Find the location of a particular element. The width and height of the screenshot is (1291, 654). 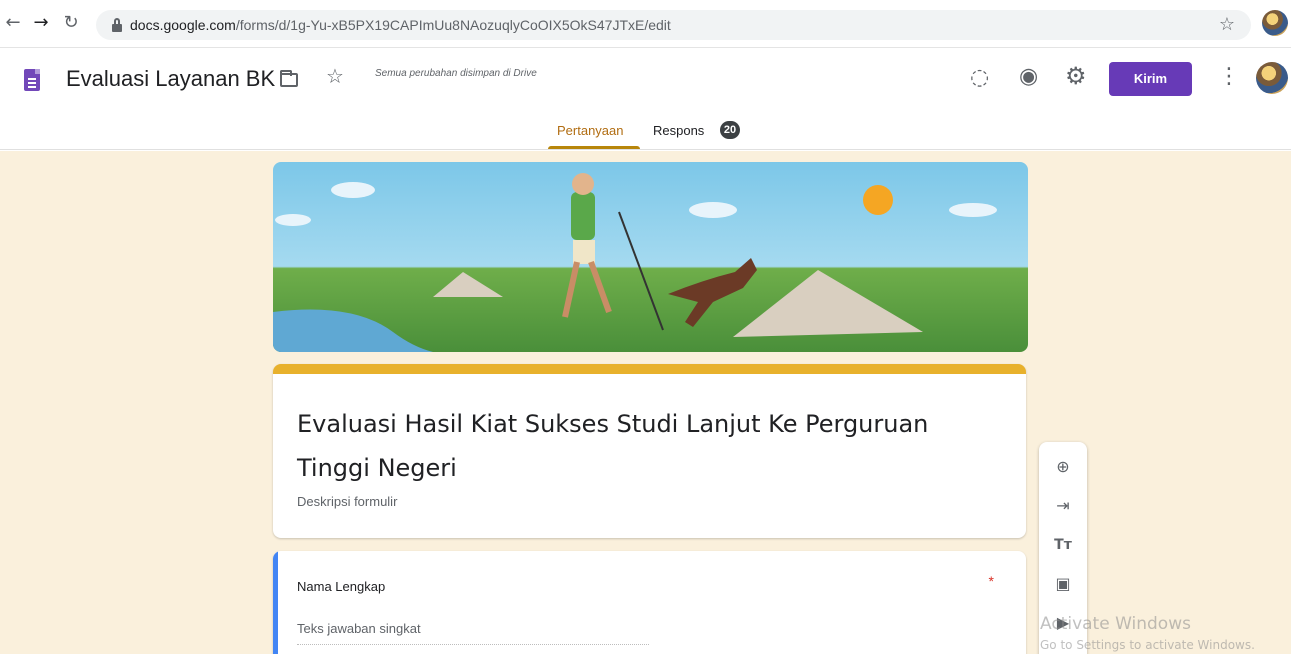

send-button: Kirim is located at coordinates (1150, 79).